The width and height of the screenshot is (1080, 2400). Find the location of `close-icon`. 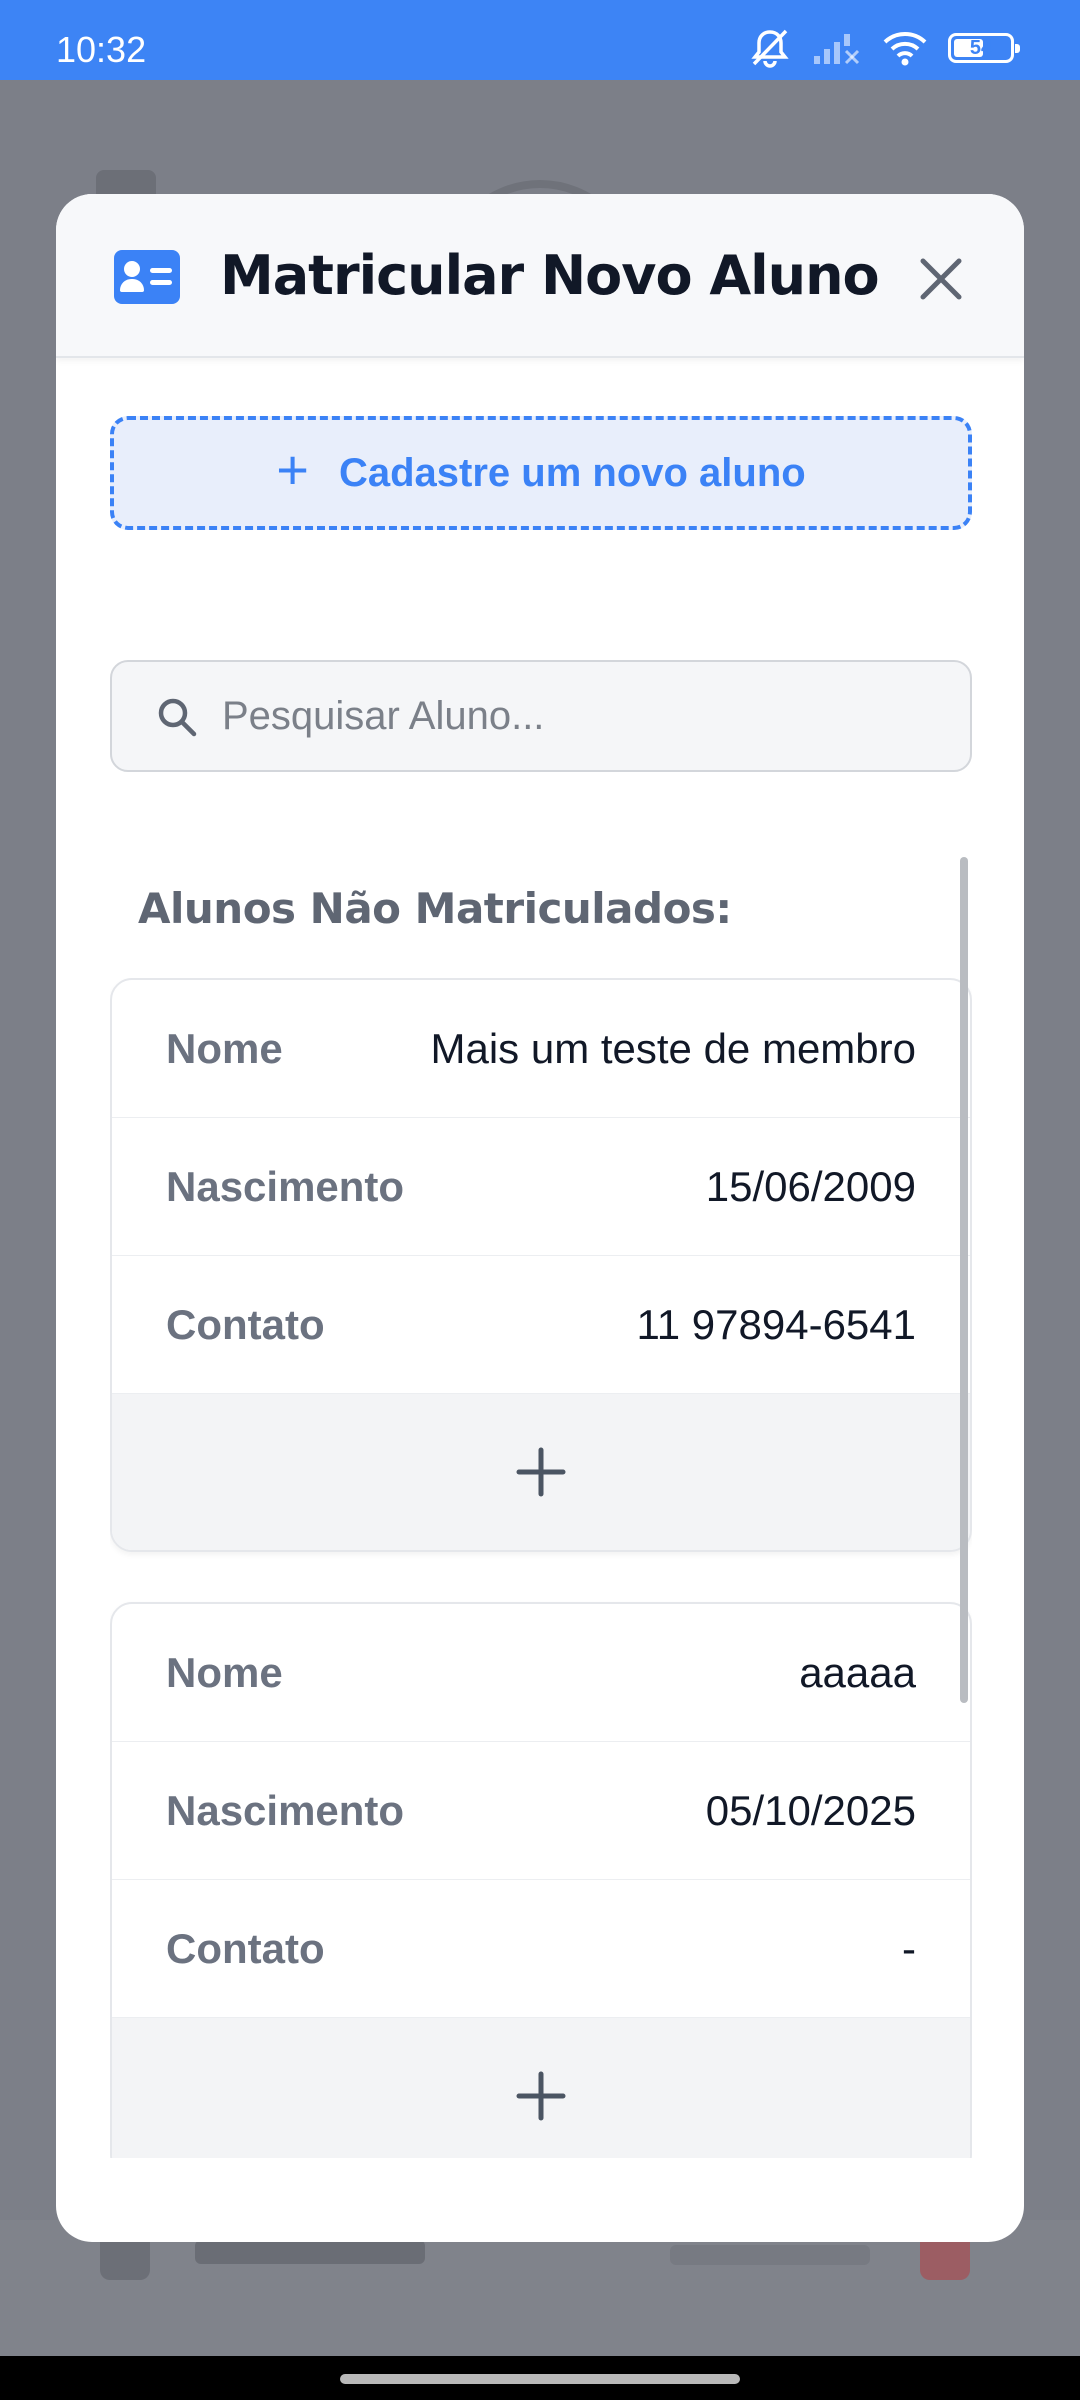

close-icon is located at coordinates (941, 279).